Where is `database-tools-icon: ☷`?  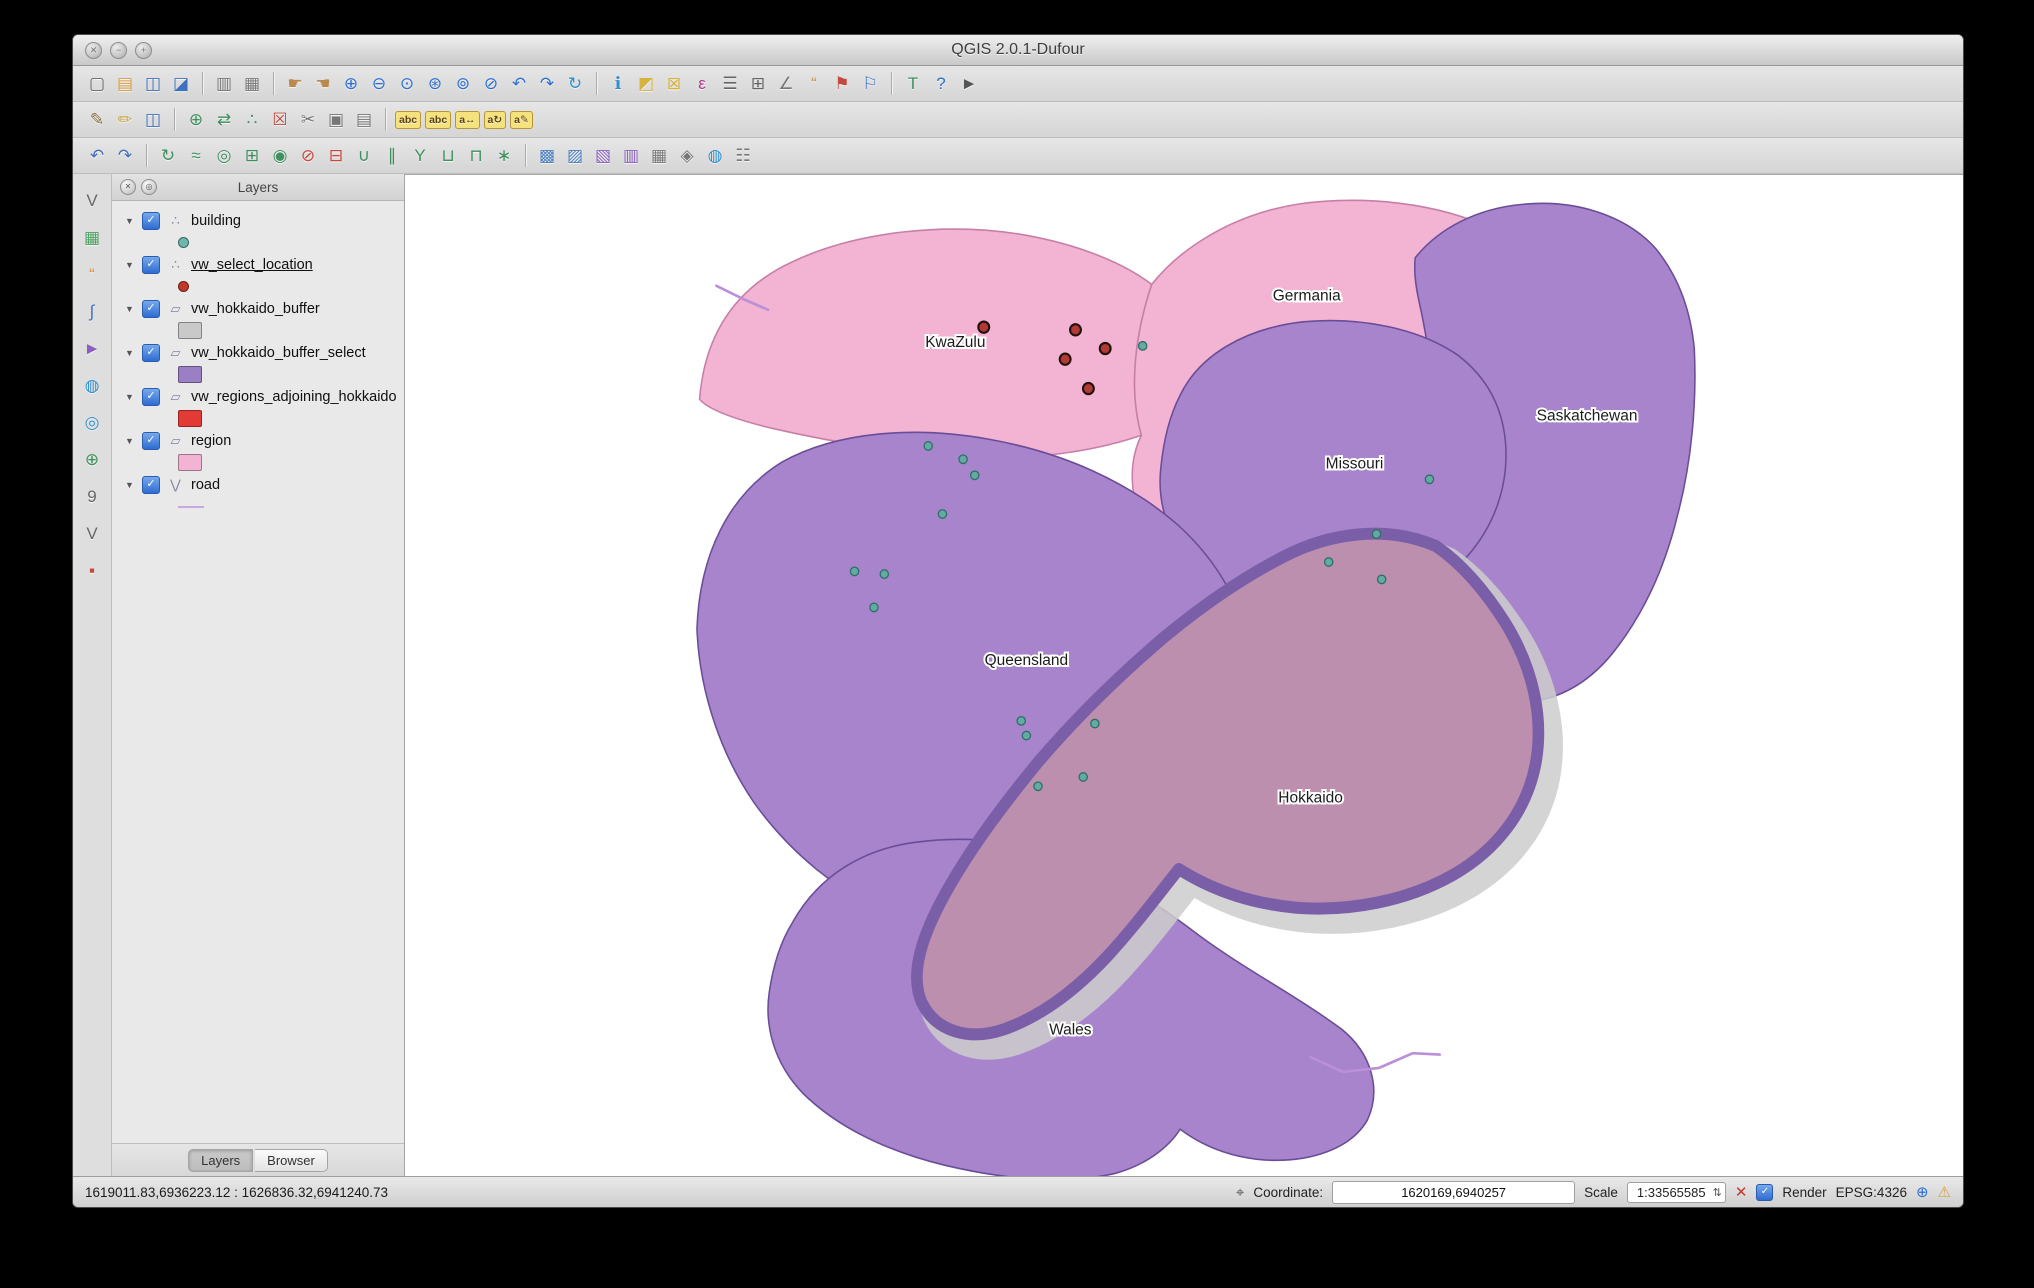
database-tools-icon: ☷ is located at coordinates (743, 156).